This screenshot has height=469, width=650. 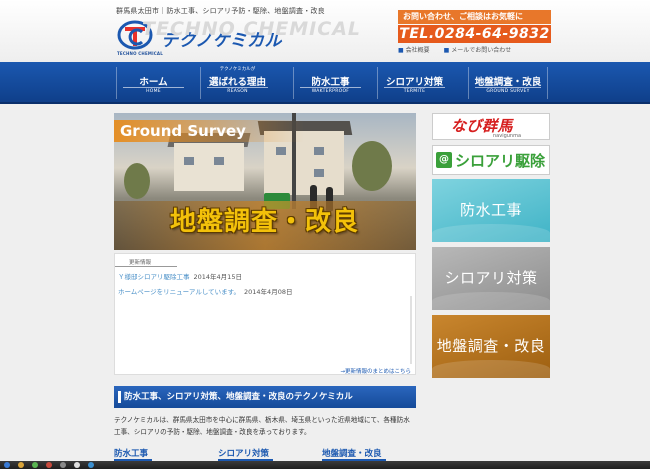 I want to click on news-item: ホームページをリニューアルしています。 2014年4月08日, so click(x=205, y=291).